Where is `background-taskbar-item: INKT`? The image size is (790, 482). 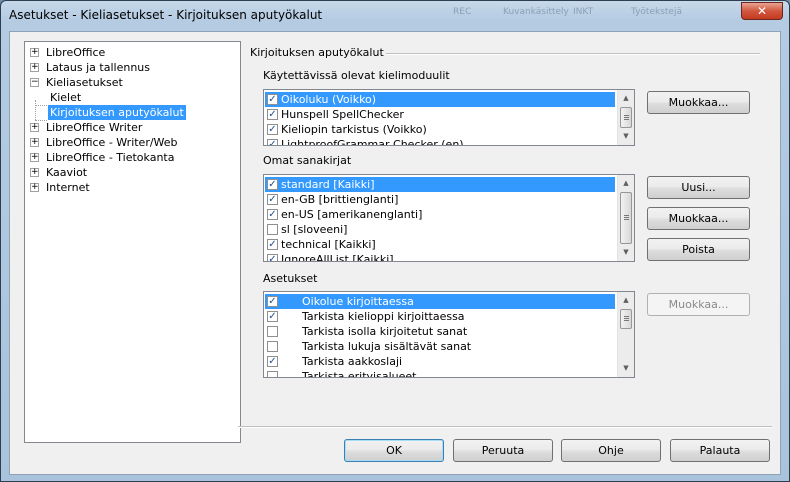 background-taskbar-item: INKT is located at coordinates (583, 12).